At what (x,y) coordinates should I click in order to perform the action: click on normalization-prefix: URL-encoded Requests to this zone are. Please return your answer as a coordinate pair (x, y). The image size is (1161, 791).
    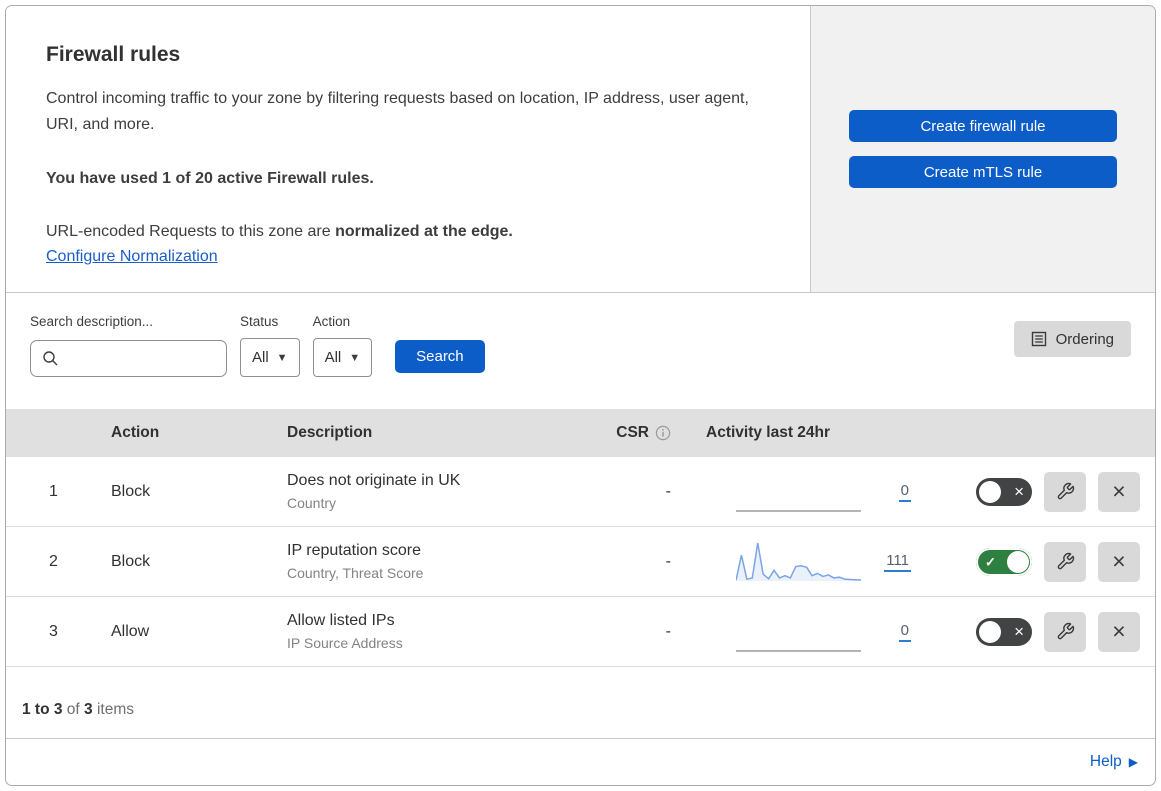
    Looking at the image, I should click on (191, 231).